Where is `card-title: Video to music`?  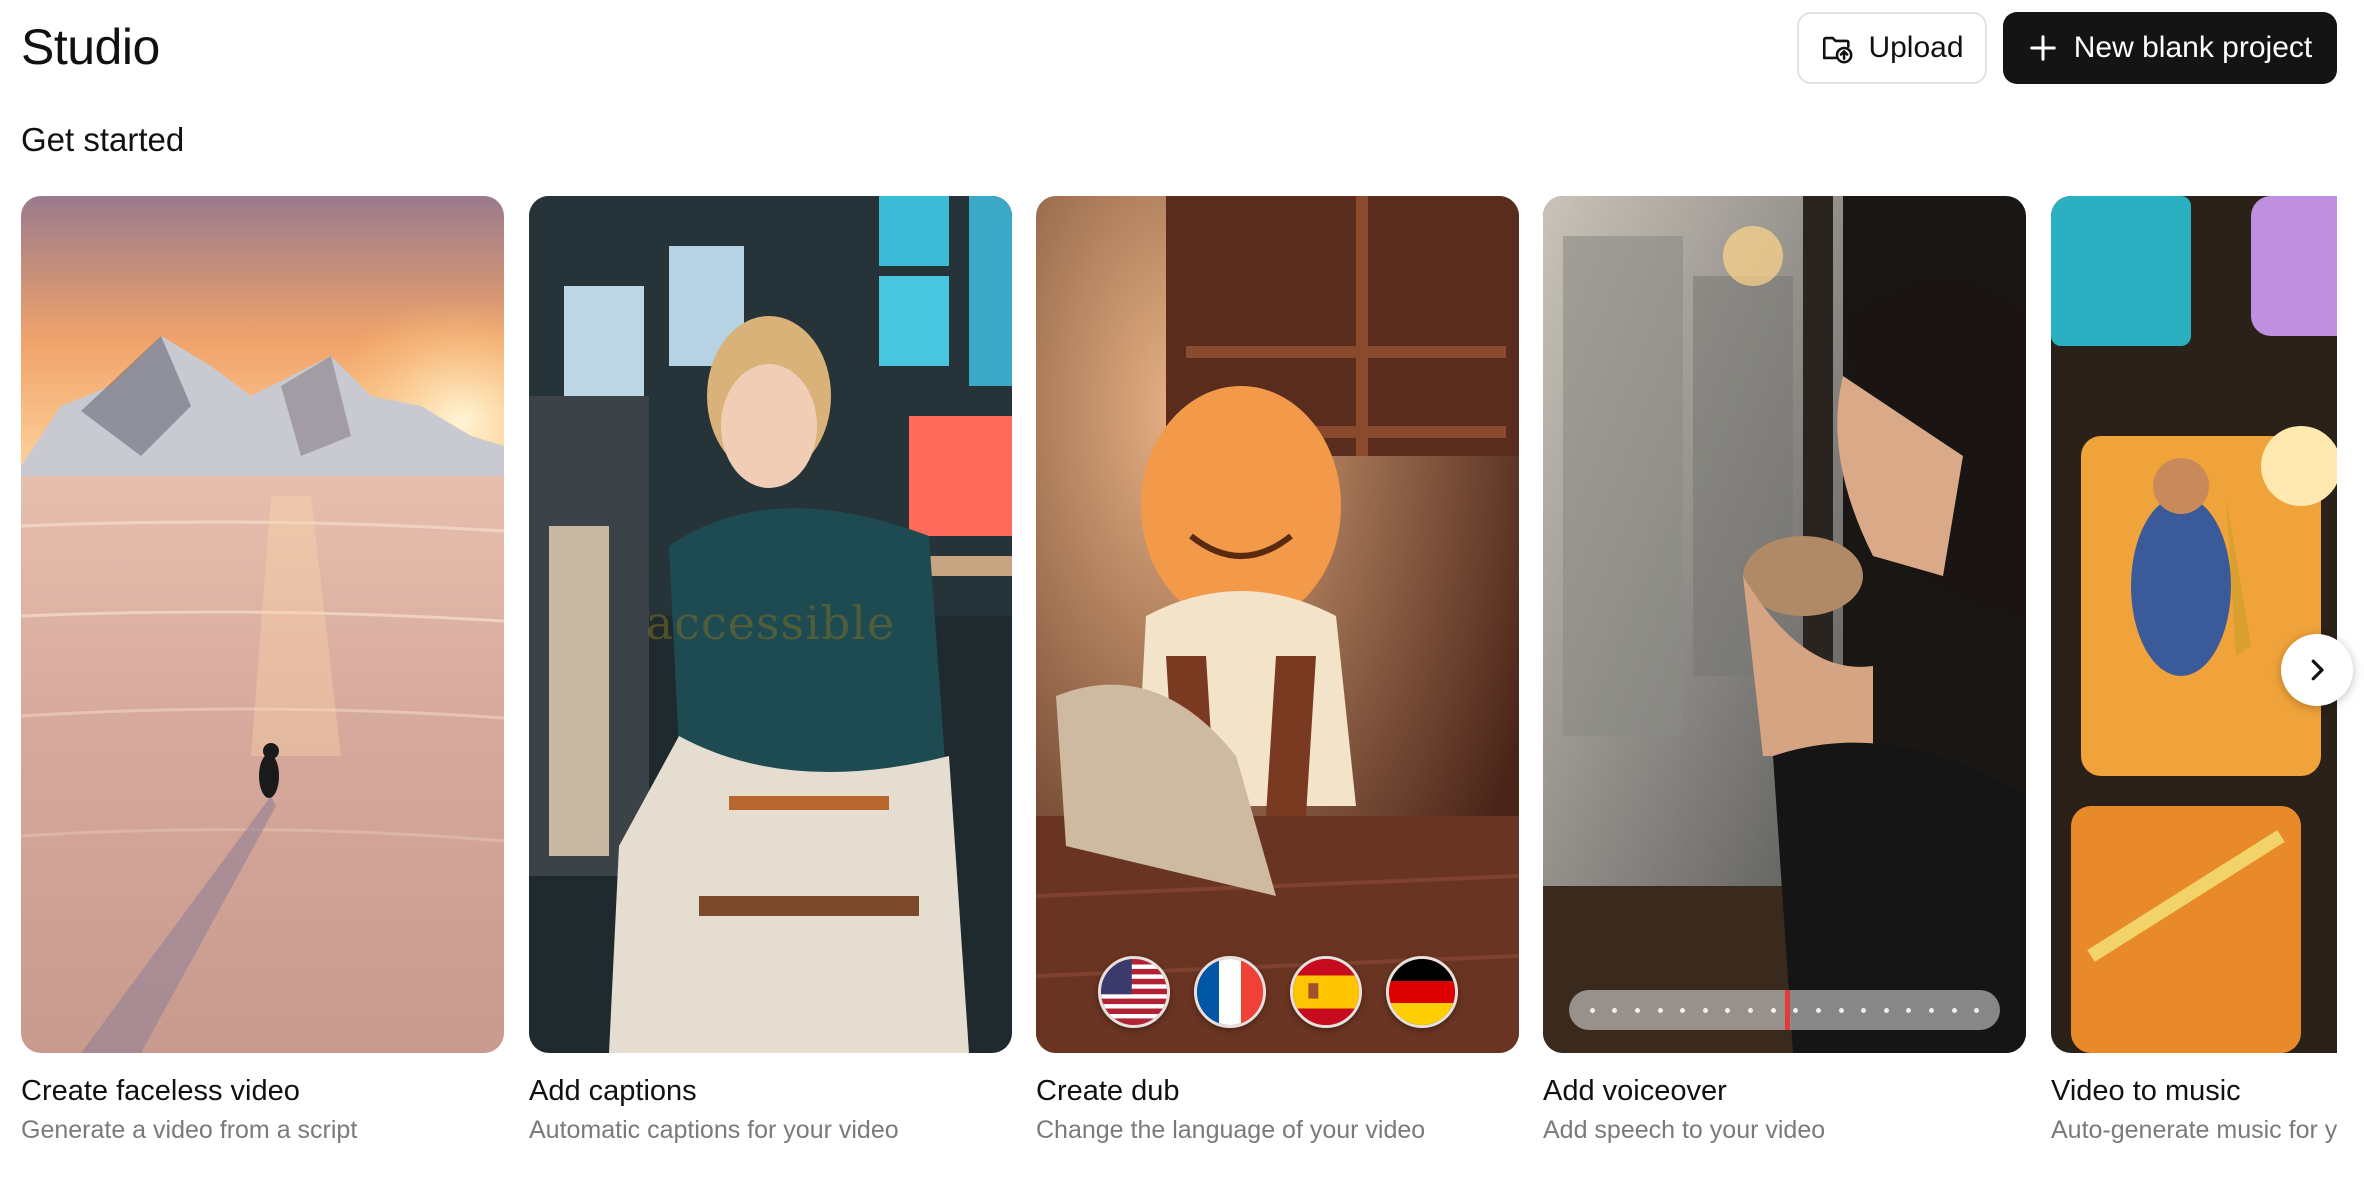 card-title: Video to music is located at coordinates (2146, 1091).